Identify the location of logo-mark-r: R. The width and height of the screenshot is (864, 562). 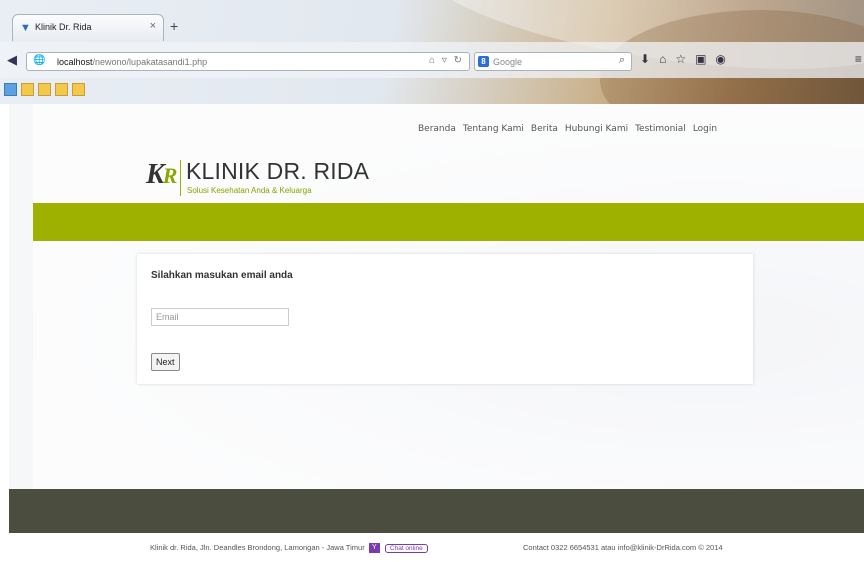
(170, 175).